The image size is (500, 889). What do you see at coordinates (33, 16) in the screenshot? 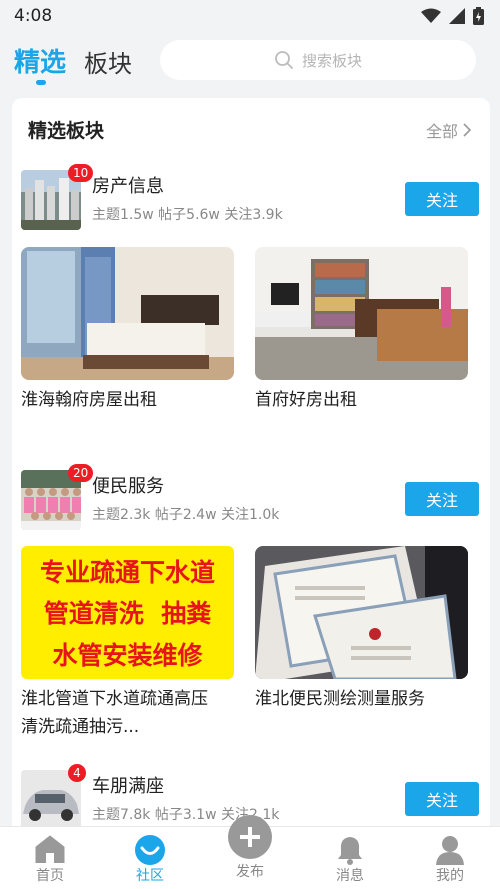
I see `status-time: 4:08` at bounding box center [33, 16].